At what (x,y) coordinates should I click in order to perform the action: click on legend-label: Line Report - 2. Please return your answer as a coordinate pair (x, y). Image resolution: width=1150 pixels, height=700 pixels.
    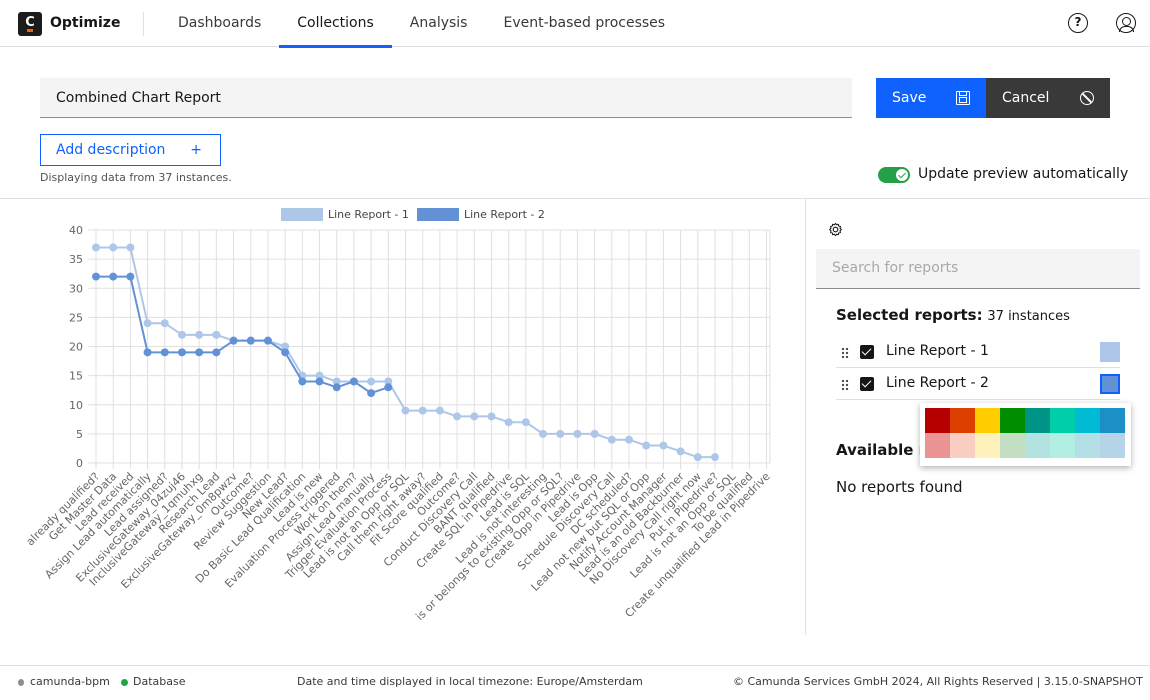
    Looking at the image, I should click on (504, 214).